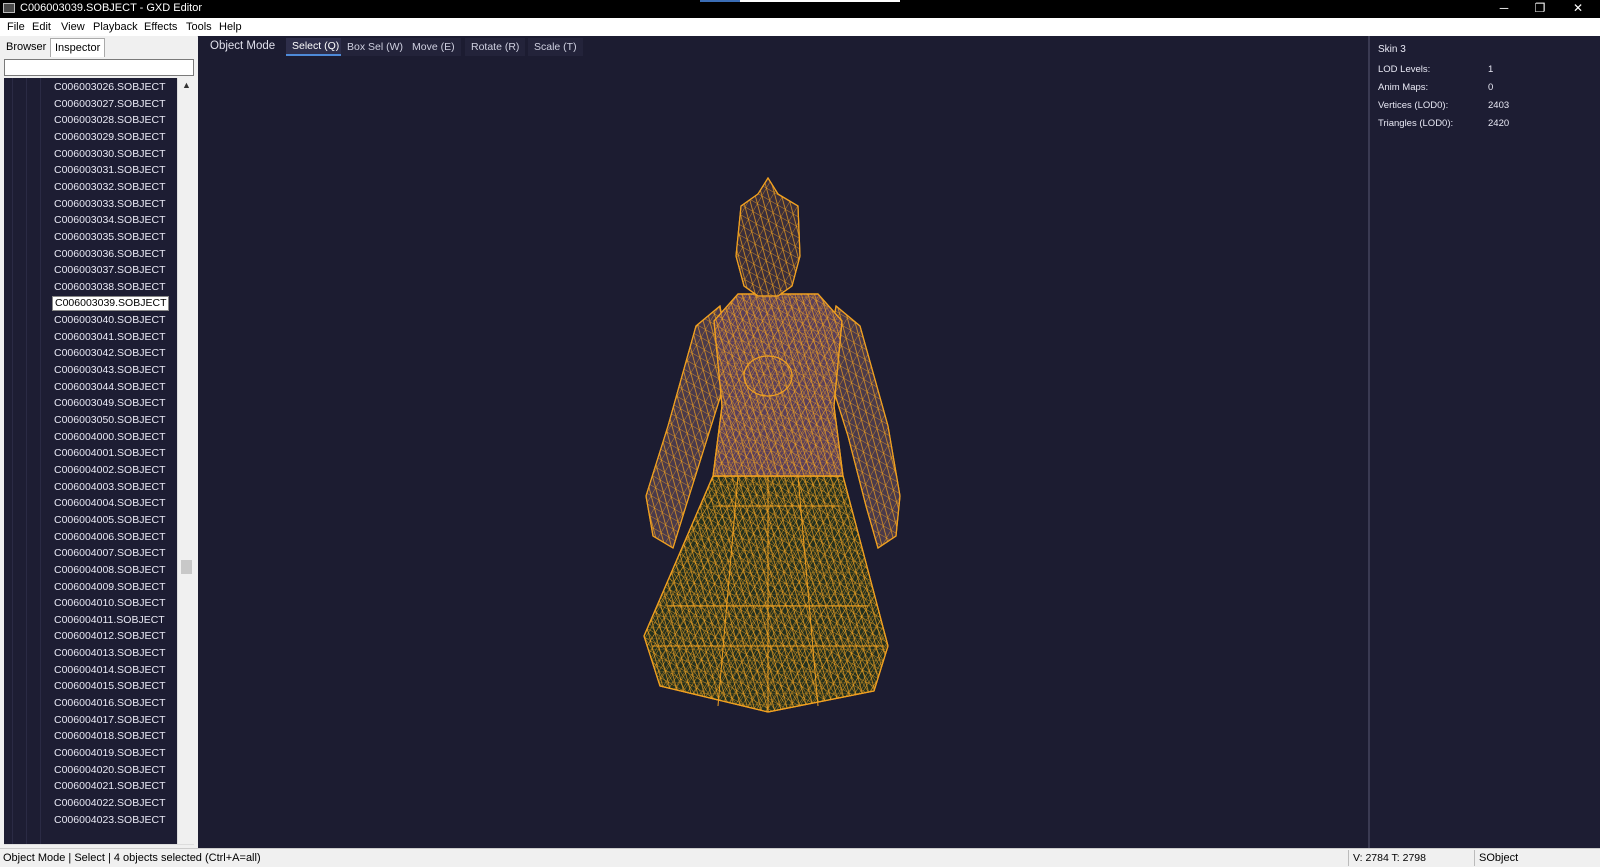 The height and width of the screenshot is (867, 1600). What do you see at coordinates (109, 437) in the screenshot?
I see `tree-item: C006004000.SOBJECT` at bounding box center [109, 437].